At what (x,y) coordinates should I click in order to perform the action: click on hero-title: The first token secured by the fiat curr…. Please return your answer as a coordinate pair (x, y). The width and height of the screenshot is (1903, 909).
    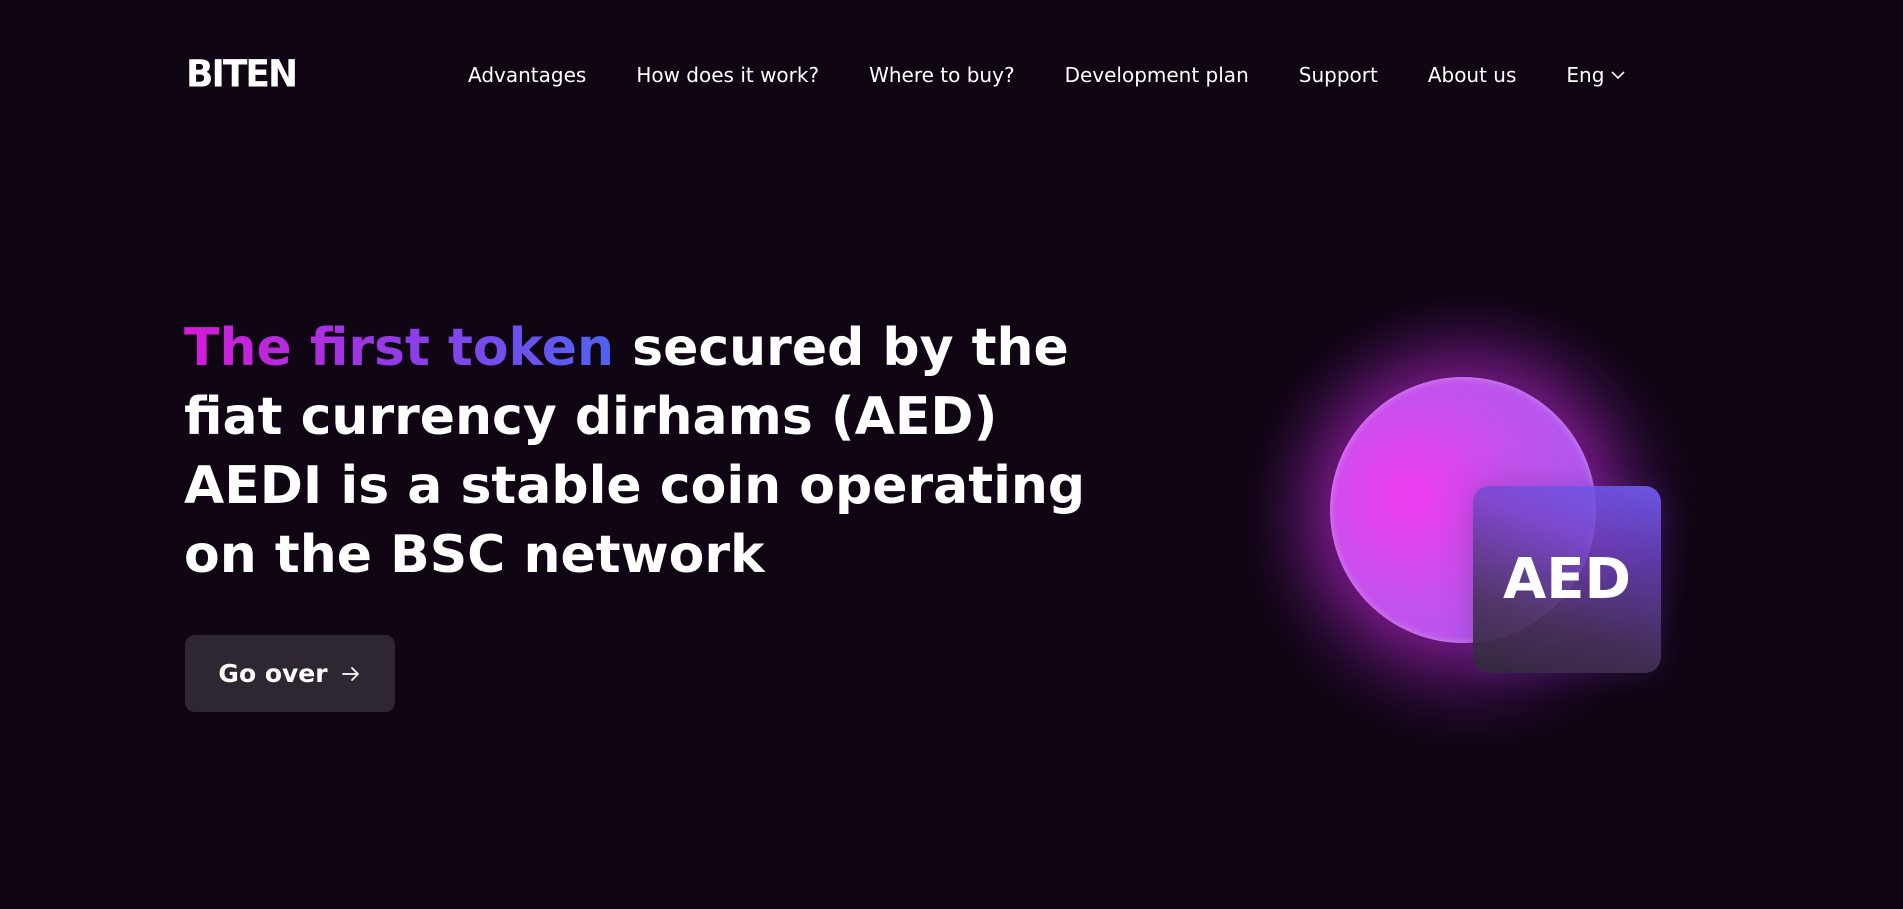
    Looking at the image, I should click on (654, 452).